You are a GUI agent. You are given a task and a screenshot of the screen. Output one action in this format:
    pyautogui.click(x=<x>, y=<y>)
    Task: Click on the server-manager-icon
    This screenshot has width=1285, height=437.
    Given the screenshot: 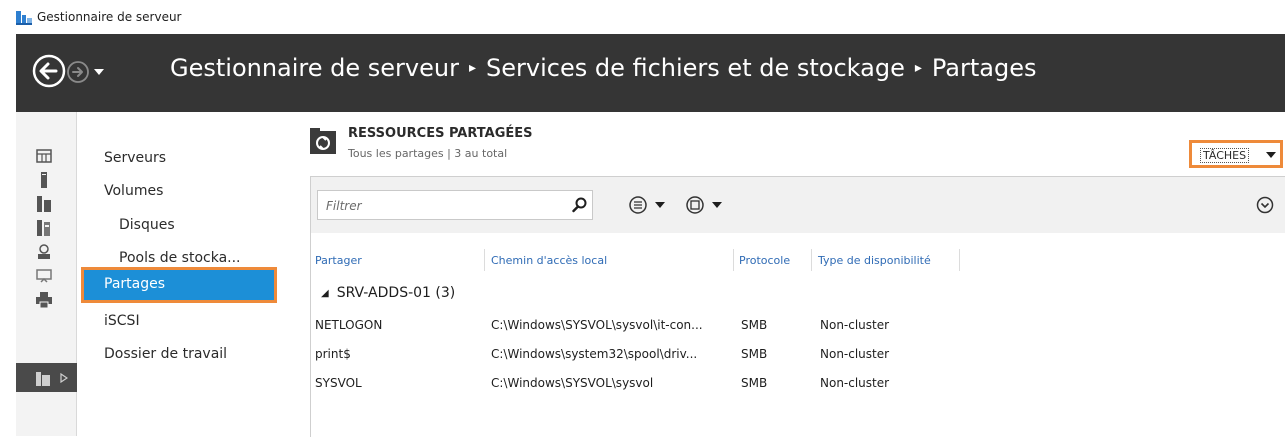 What is the action you would take?
    pyautogui.click(x=24, y=18)
    